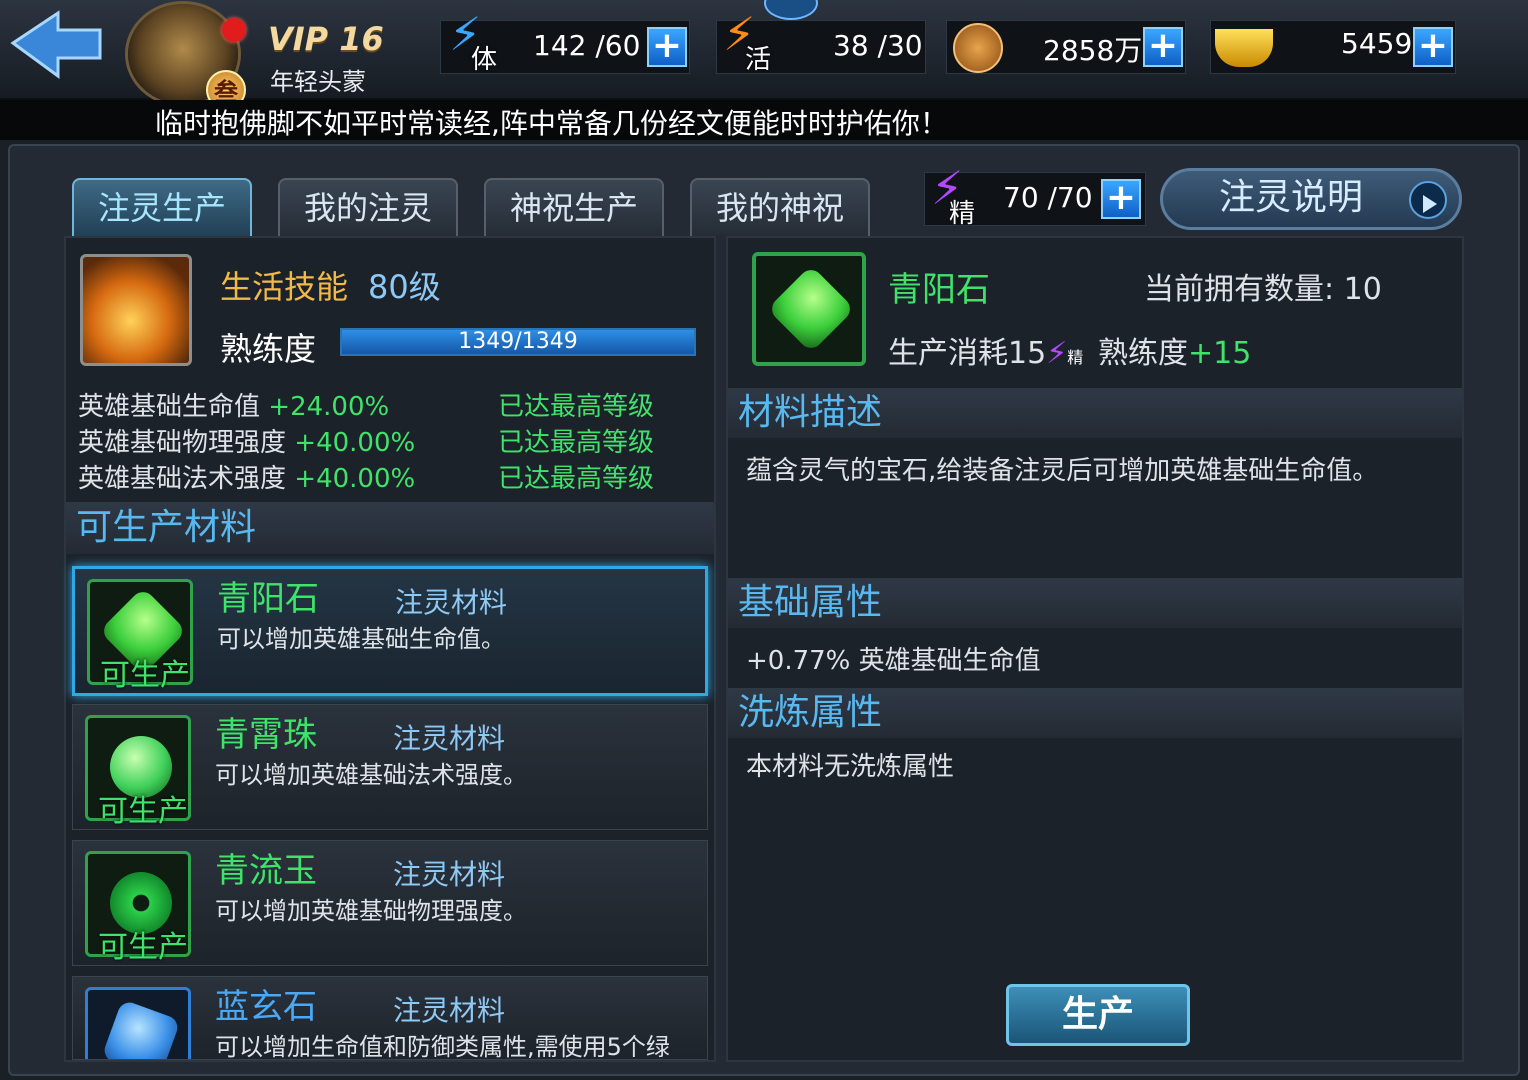  I want to click on stat-name: 英雄基础物理强度, so click(182, 443).